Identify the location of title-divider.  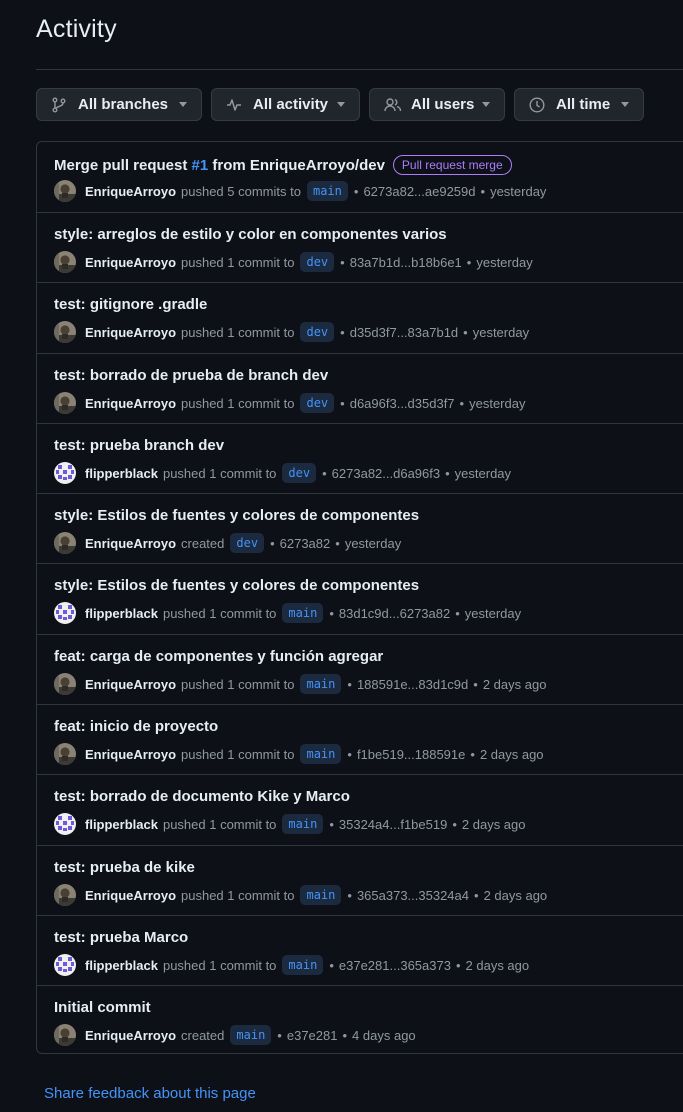
(359, 69).